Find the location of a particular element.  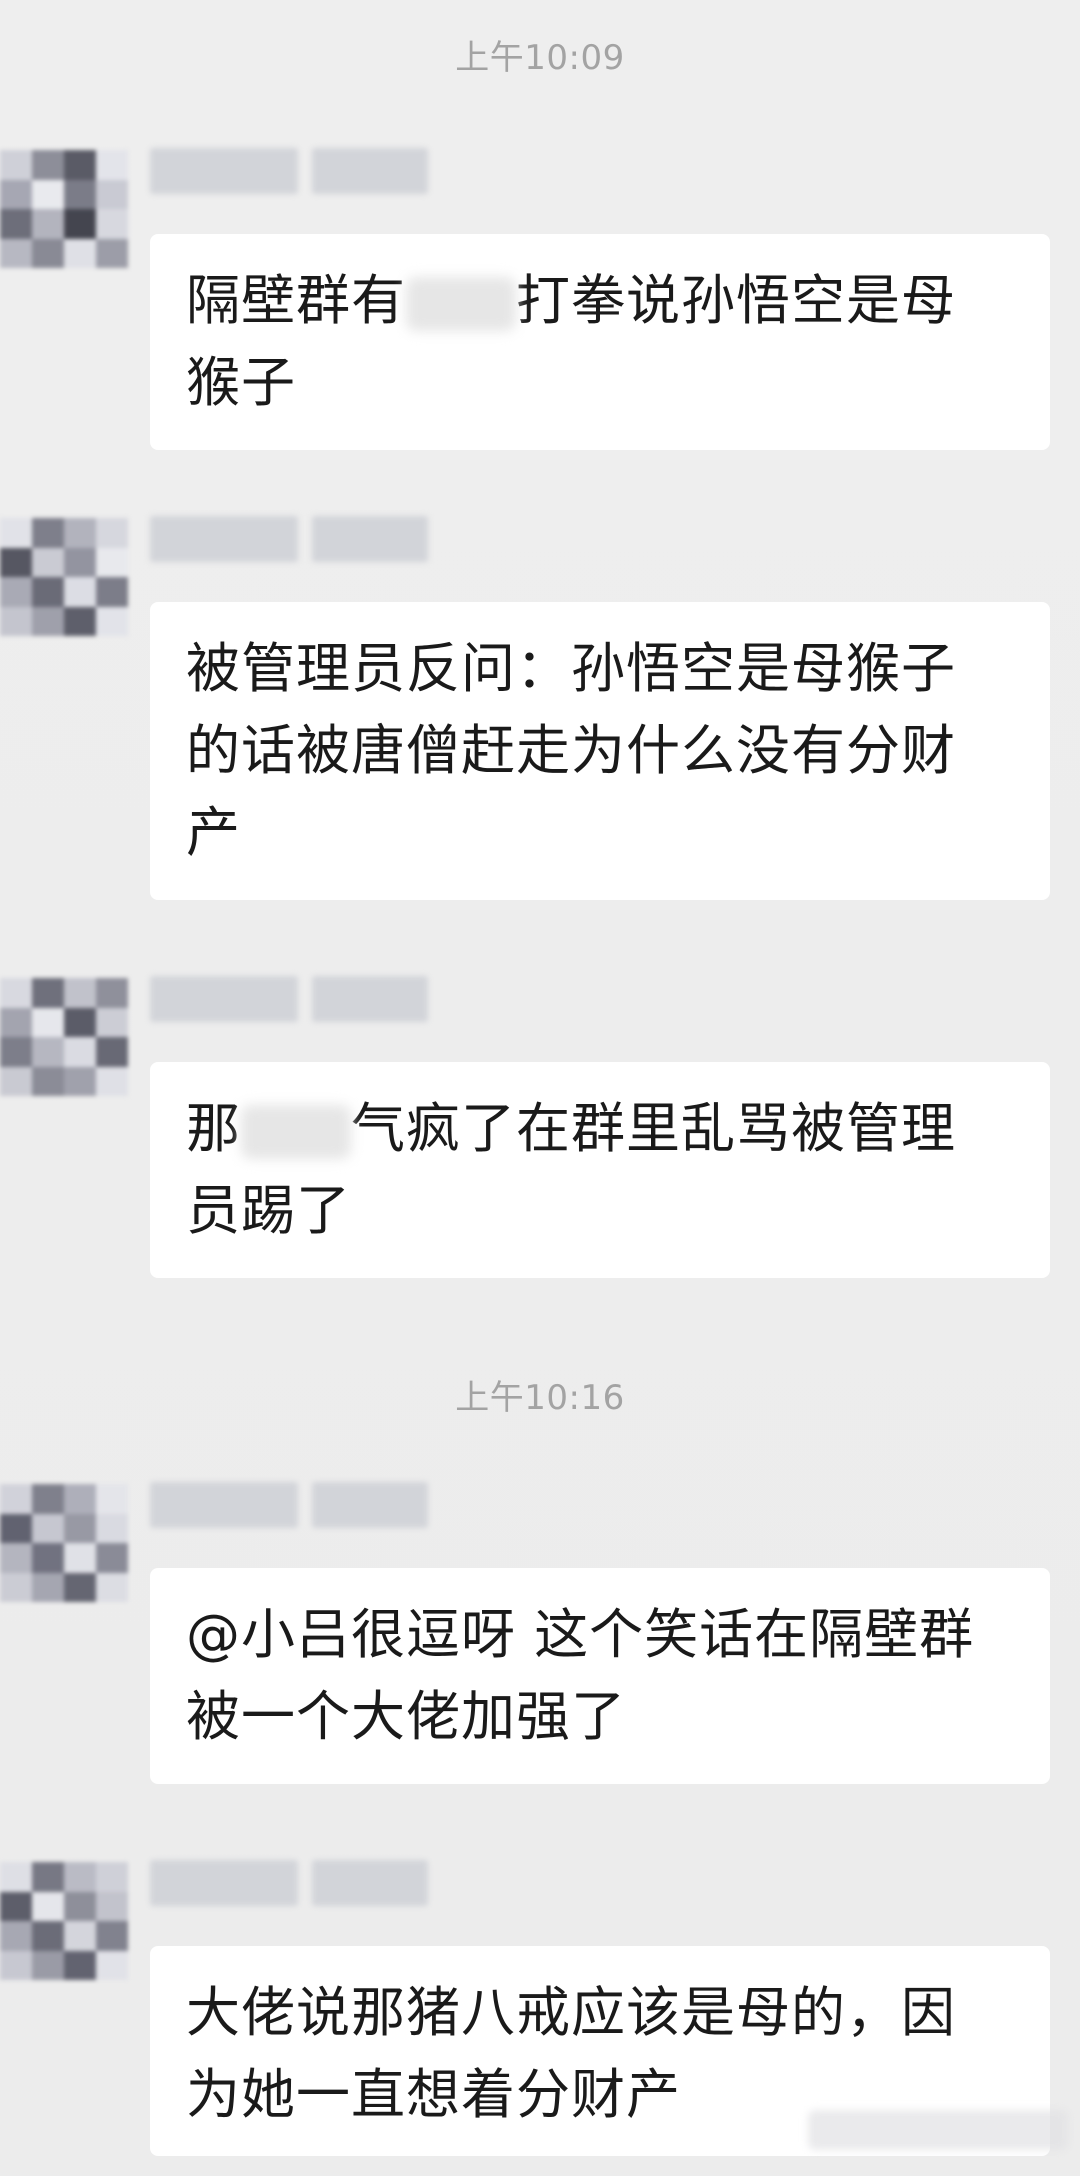

message-text: 隔壁群有 is located at coordinates (296, 300).